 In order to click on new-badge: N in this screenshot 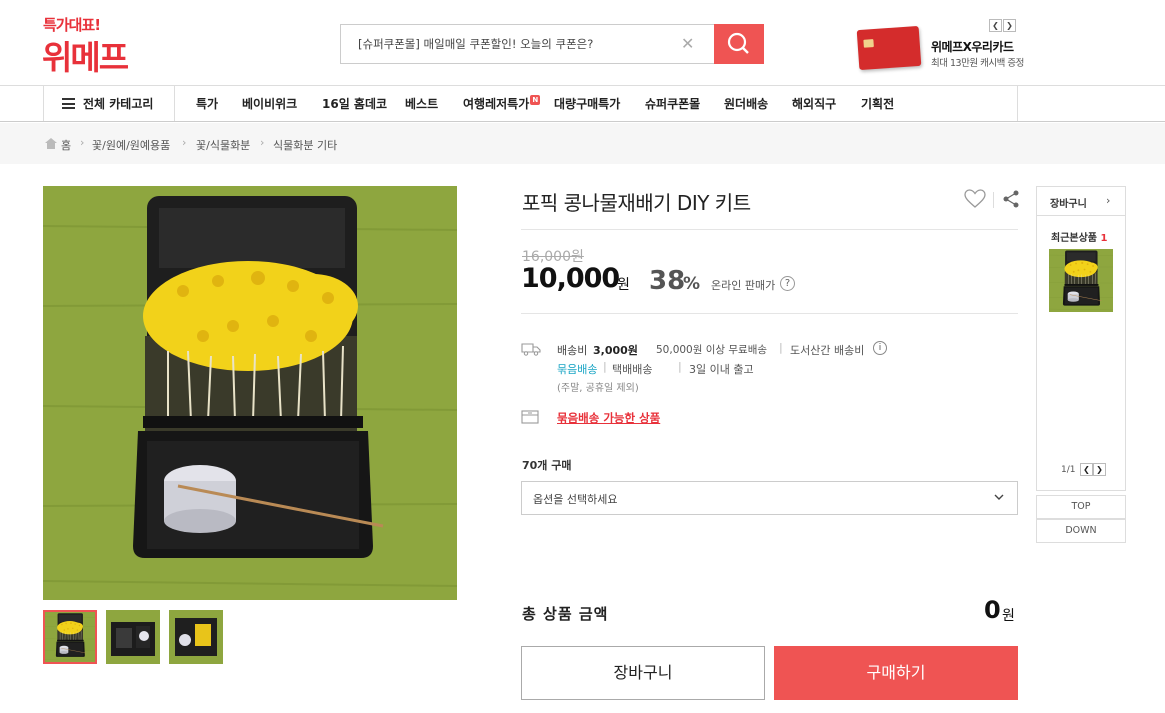, I will do `click(535, 100)`.